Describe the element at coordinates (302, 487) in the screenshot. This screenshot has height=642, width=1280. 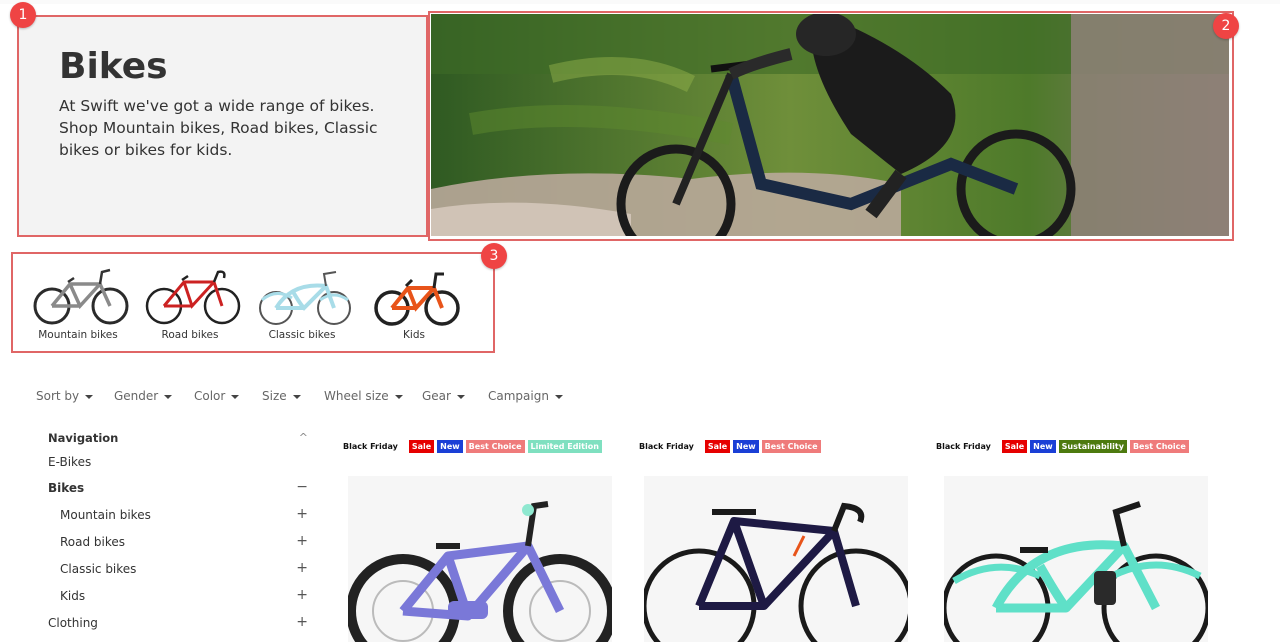
I see `minus-icon: −` at that location.